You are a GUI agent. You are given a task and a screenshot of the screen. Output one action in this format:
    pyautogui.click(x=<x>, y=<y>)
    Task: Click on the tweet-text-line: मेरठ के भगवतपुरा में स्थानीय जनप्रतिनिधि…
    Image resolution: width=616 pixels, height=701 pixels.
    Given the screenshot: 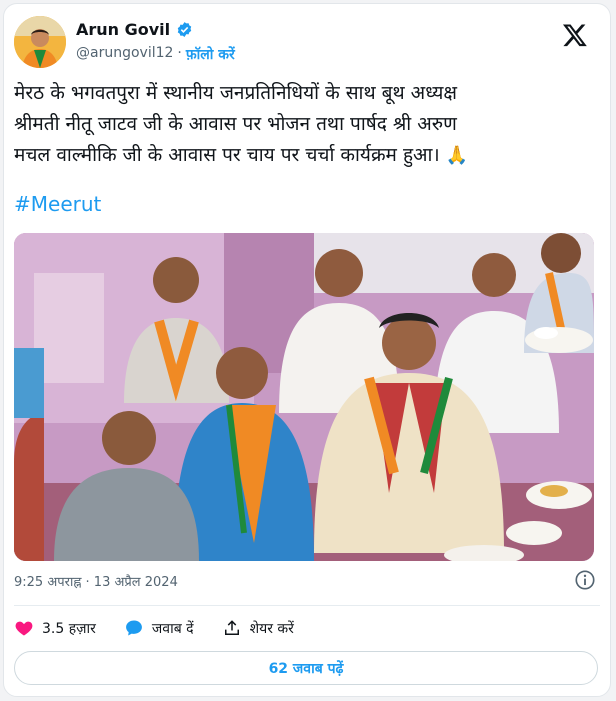 What is the action you would take?
    pyautogui.click(x=235, y=93)
    